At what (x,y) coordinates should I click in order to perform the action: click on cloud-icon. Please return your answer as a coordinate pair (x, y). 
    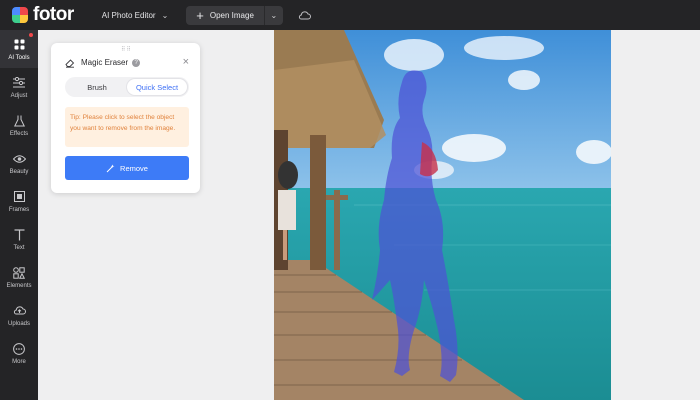
    Looking at the image, I should click on (305, 15).